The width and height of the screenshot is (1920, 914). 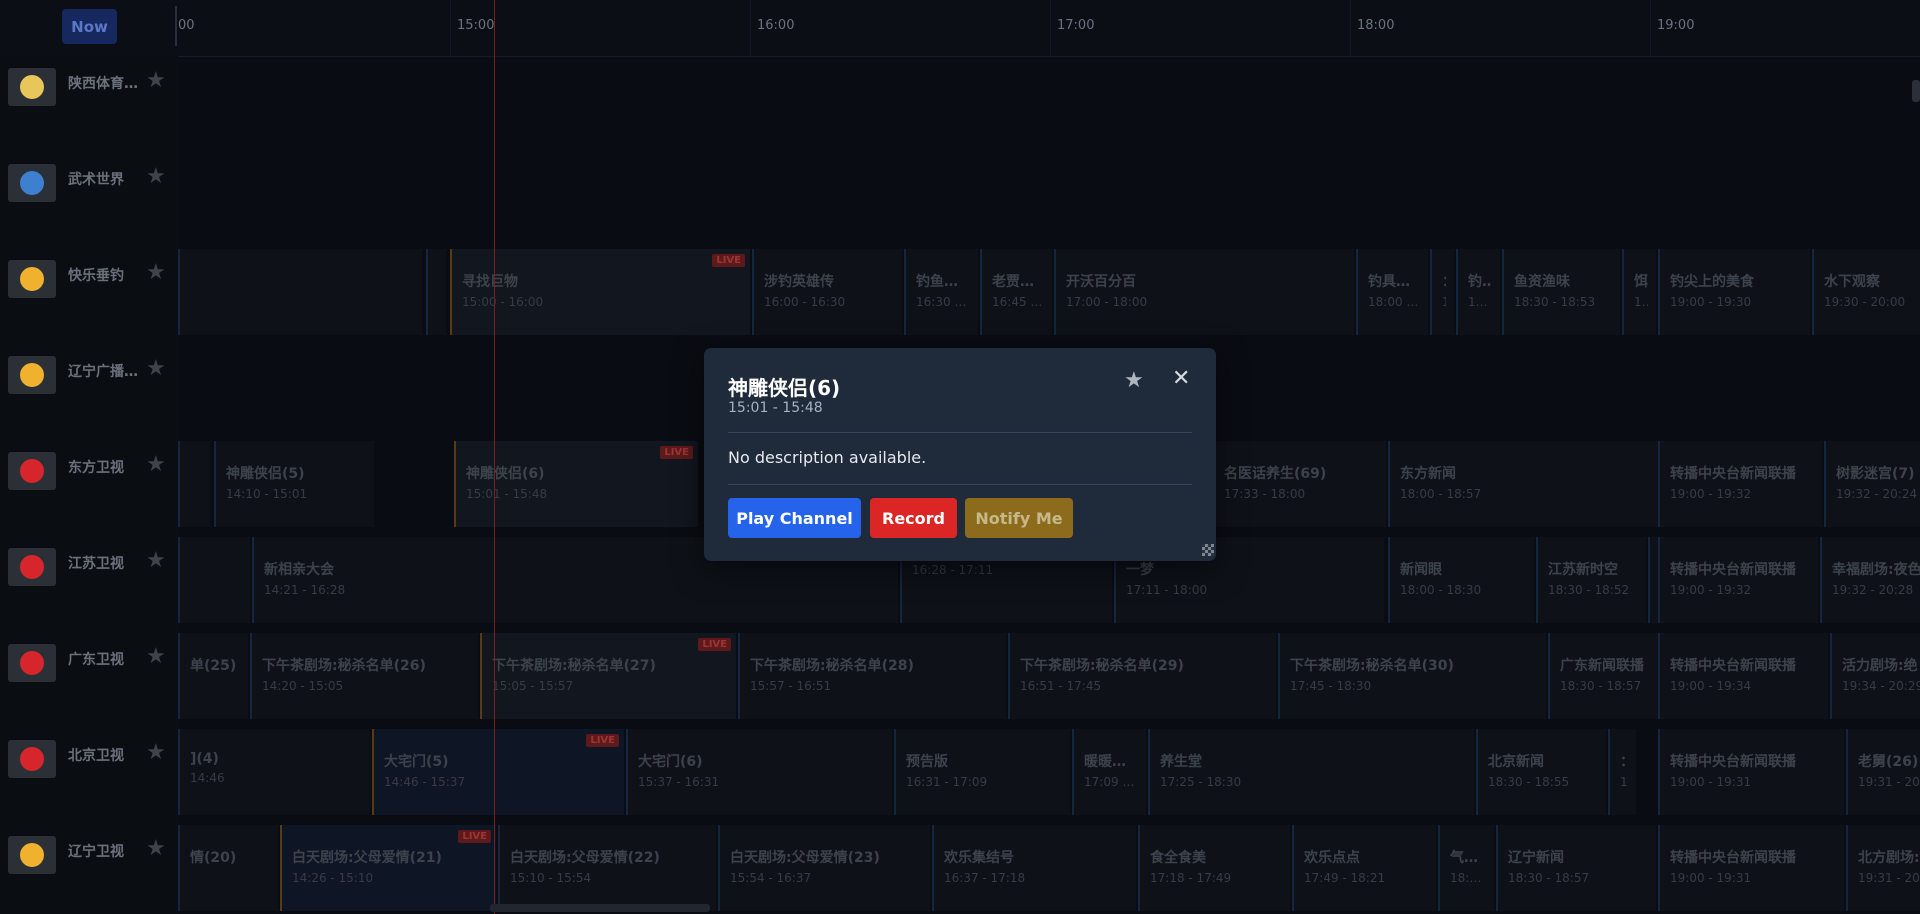 I want to click on program-block: 白天剧场:父母爱情(23) 15:54 - 16:37, so click(x=824, y=868).